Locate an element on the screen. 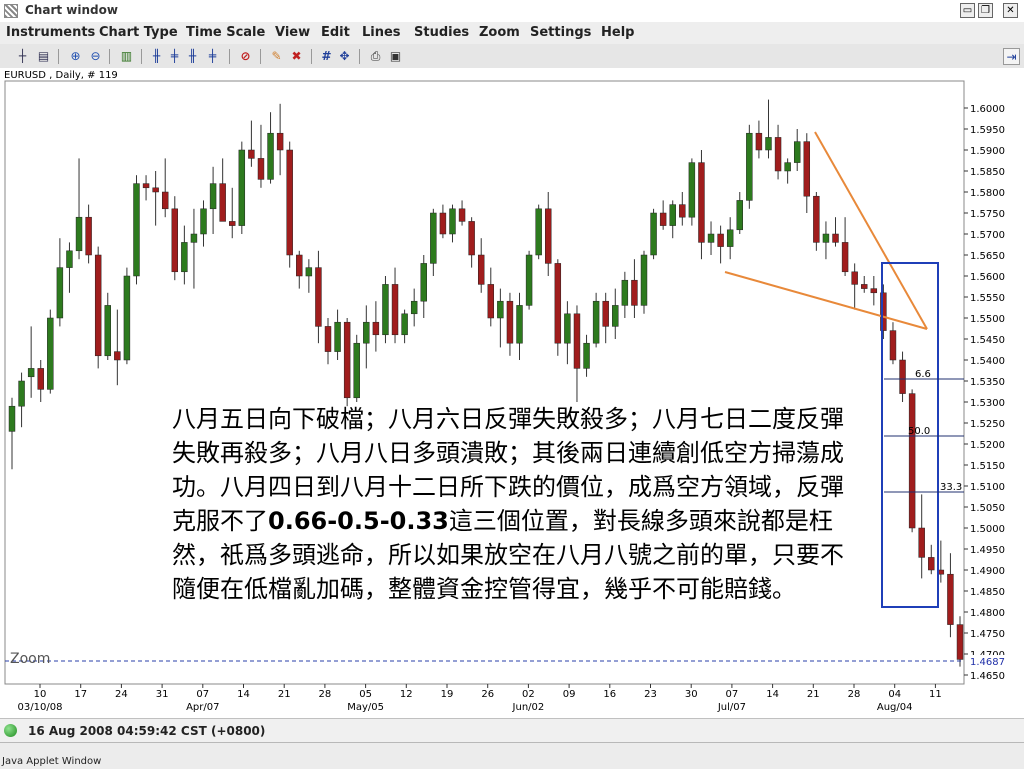 The image size is (1024, 769). y-tick-label: 1.5800 is located at coordinates (987, 193).